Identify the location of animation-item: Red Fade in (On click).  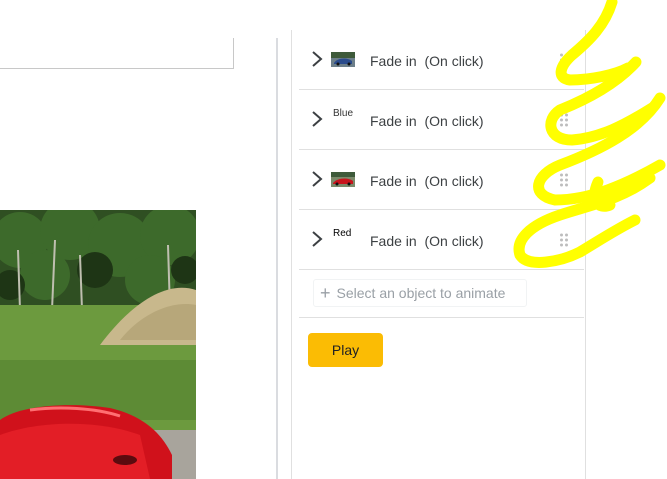
(441, 240).